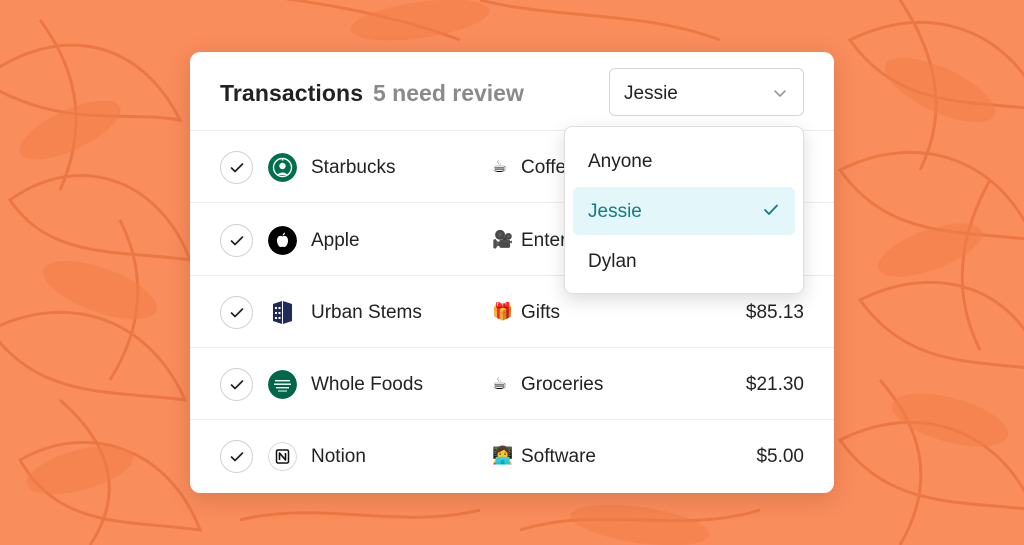  I want to click on apple-logo-icon, so click(282, 240).